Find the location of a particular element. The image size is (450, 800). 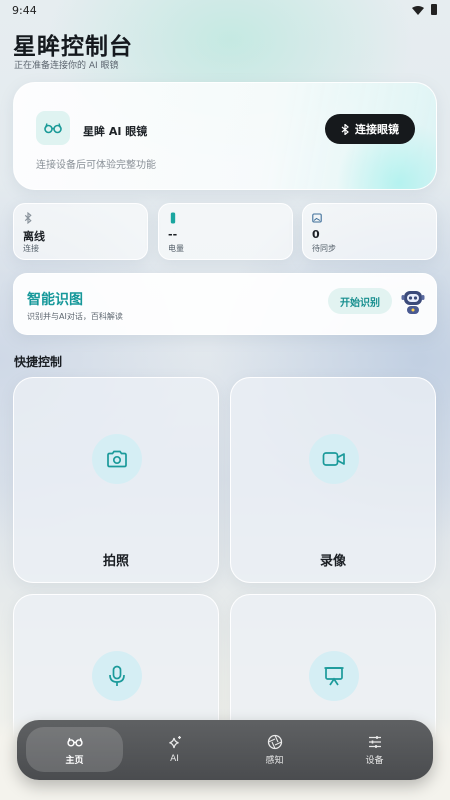

ai-card-title: 智能识图 is located at coordinates (55, 300).